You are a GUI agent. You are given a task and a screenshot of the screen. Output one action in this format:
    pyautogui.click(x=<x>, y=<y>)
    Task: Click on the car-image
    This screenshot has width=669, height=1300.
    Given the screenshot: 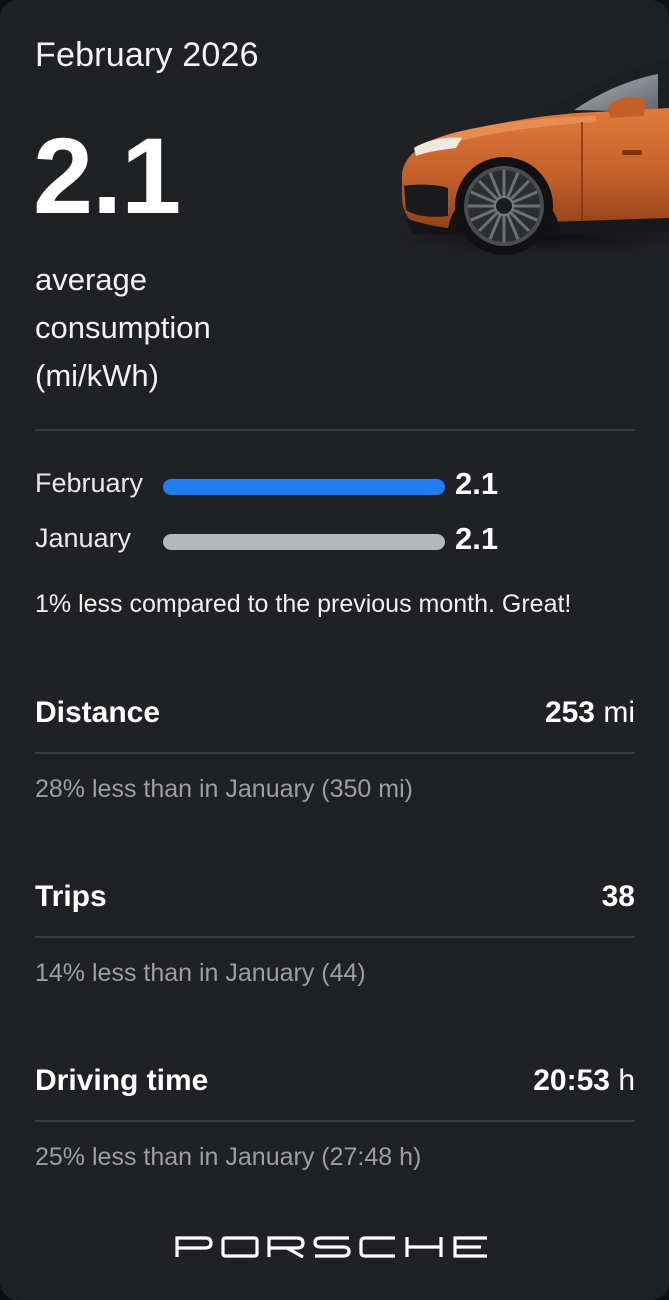 What is the action you would take?
    pyautogui.click(x=532, y=157)
    